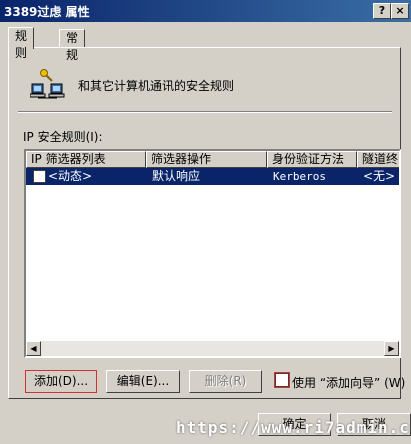 This screenshot has height=444, width=411. I want to click on remove-button: 删除(R), so click(225, 381).